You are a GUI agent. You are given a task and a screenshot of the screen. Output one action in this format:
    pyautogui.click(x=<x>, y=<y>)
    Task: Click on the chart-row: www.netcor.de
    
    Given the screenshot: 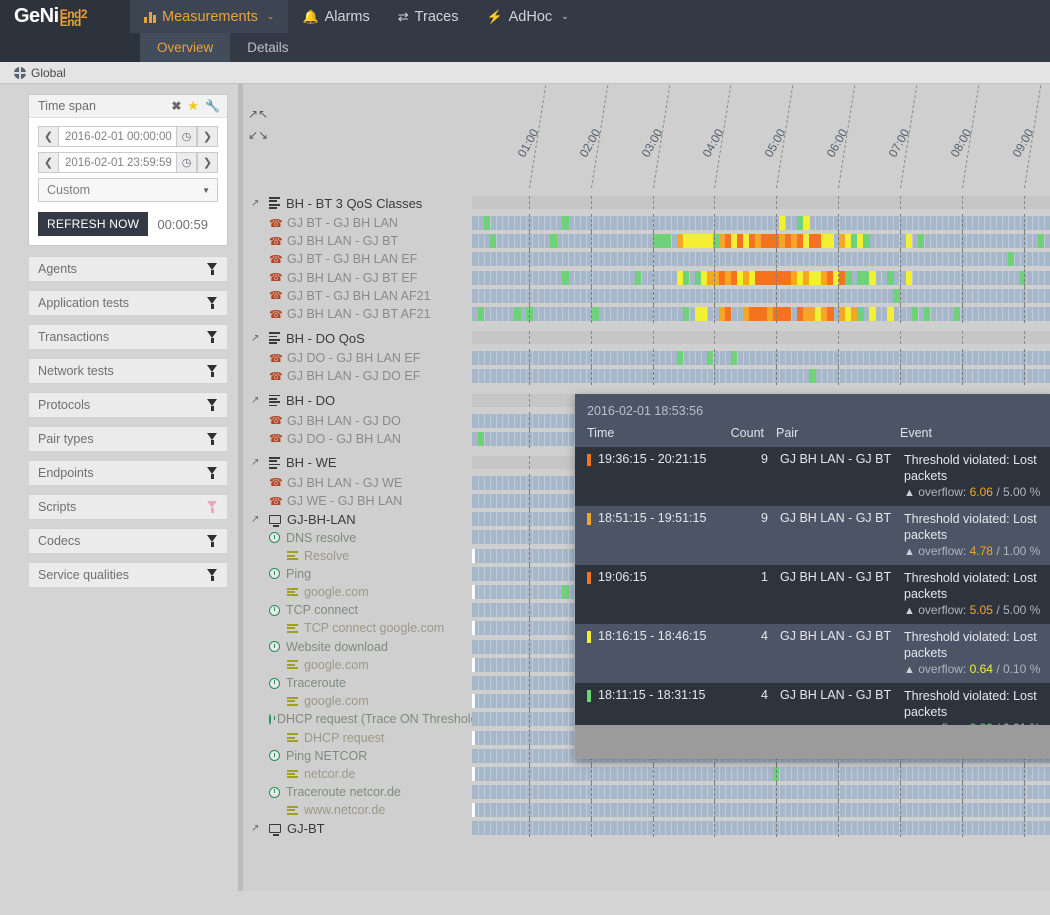 What is the action you would take?
    pyautogui.click(x=646, y=810)
    